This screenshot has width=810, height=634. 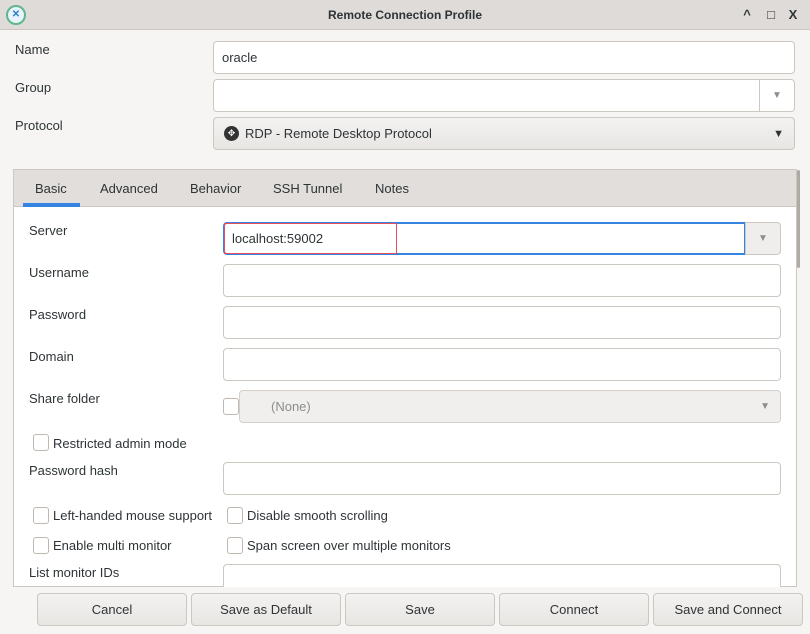 I want to click on save-button: Save, so click(x=420, y=609).